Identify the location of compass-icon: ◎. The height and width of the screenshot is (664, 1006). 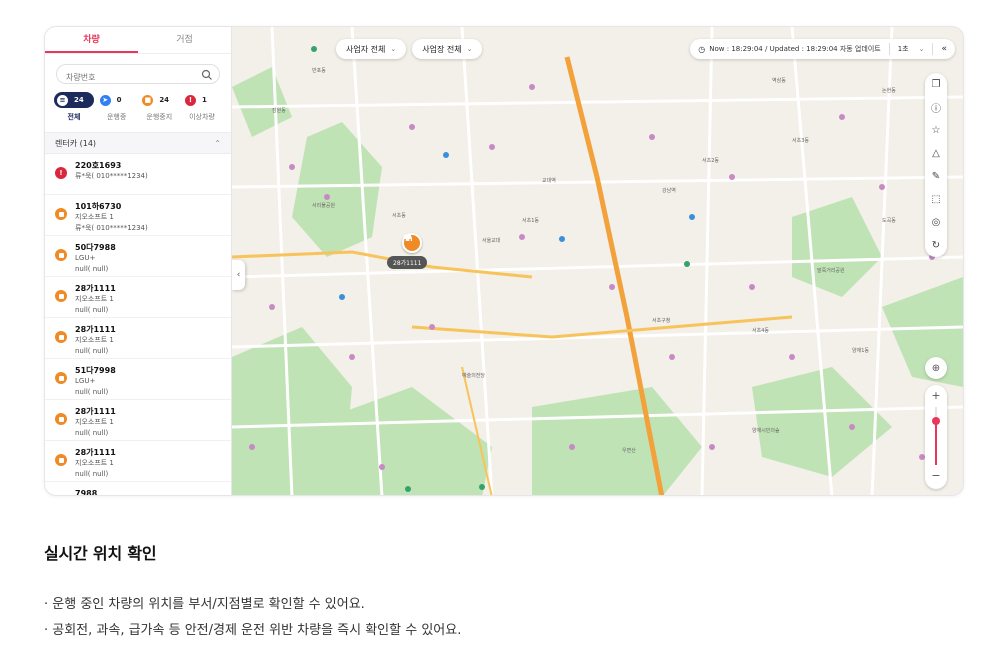
(936, 222).